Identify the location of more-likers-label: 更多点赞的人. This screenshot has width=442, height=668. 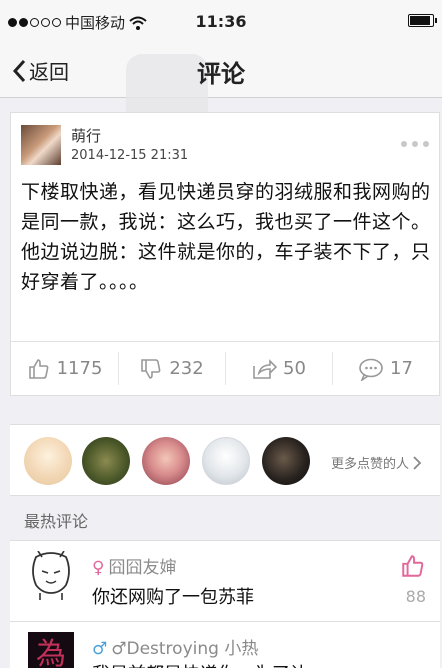
(369, 464).